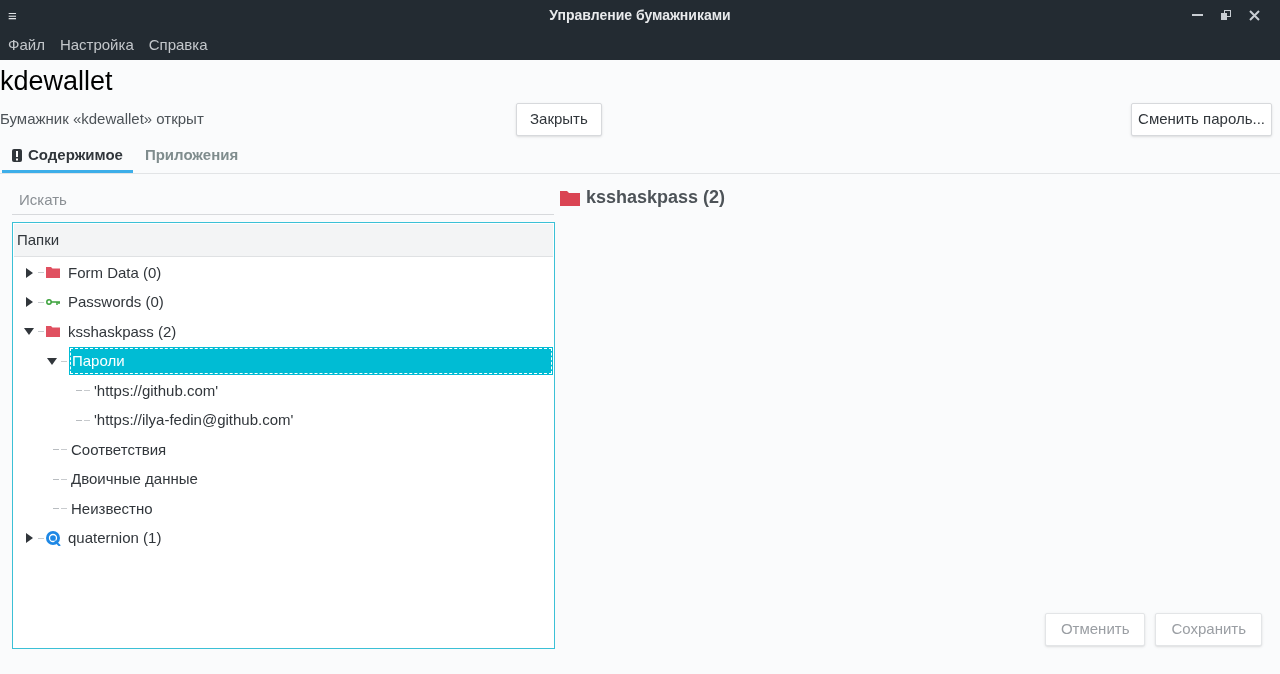 Image resolution: width=1280 pixels, height=674 pixels. I want to click on window-title: Управление бумажниками, so click(640, 15).